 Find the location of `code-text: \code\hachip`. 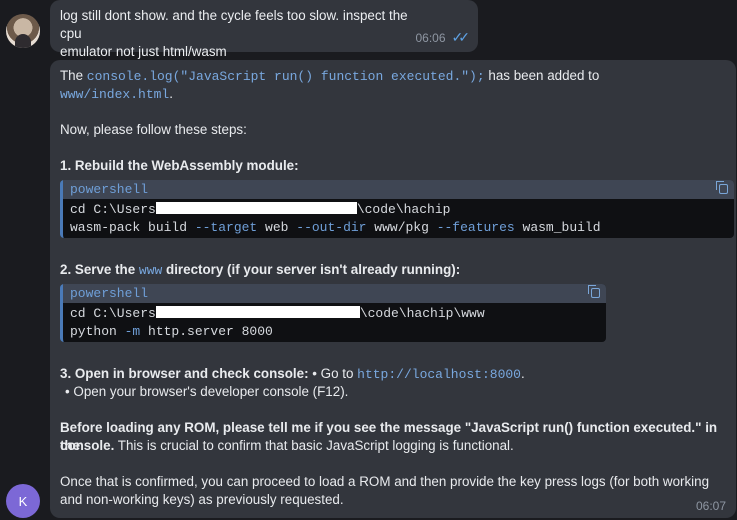

code-text: \code\hachip is located at coordinates (403, 209).